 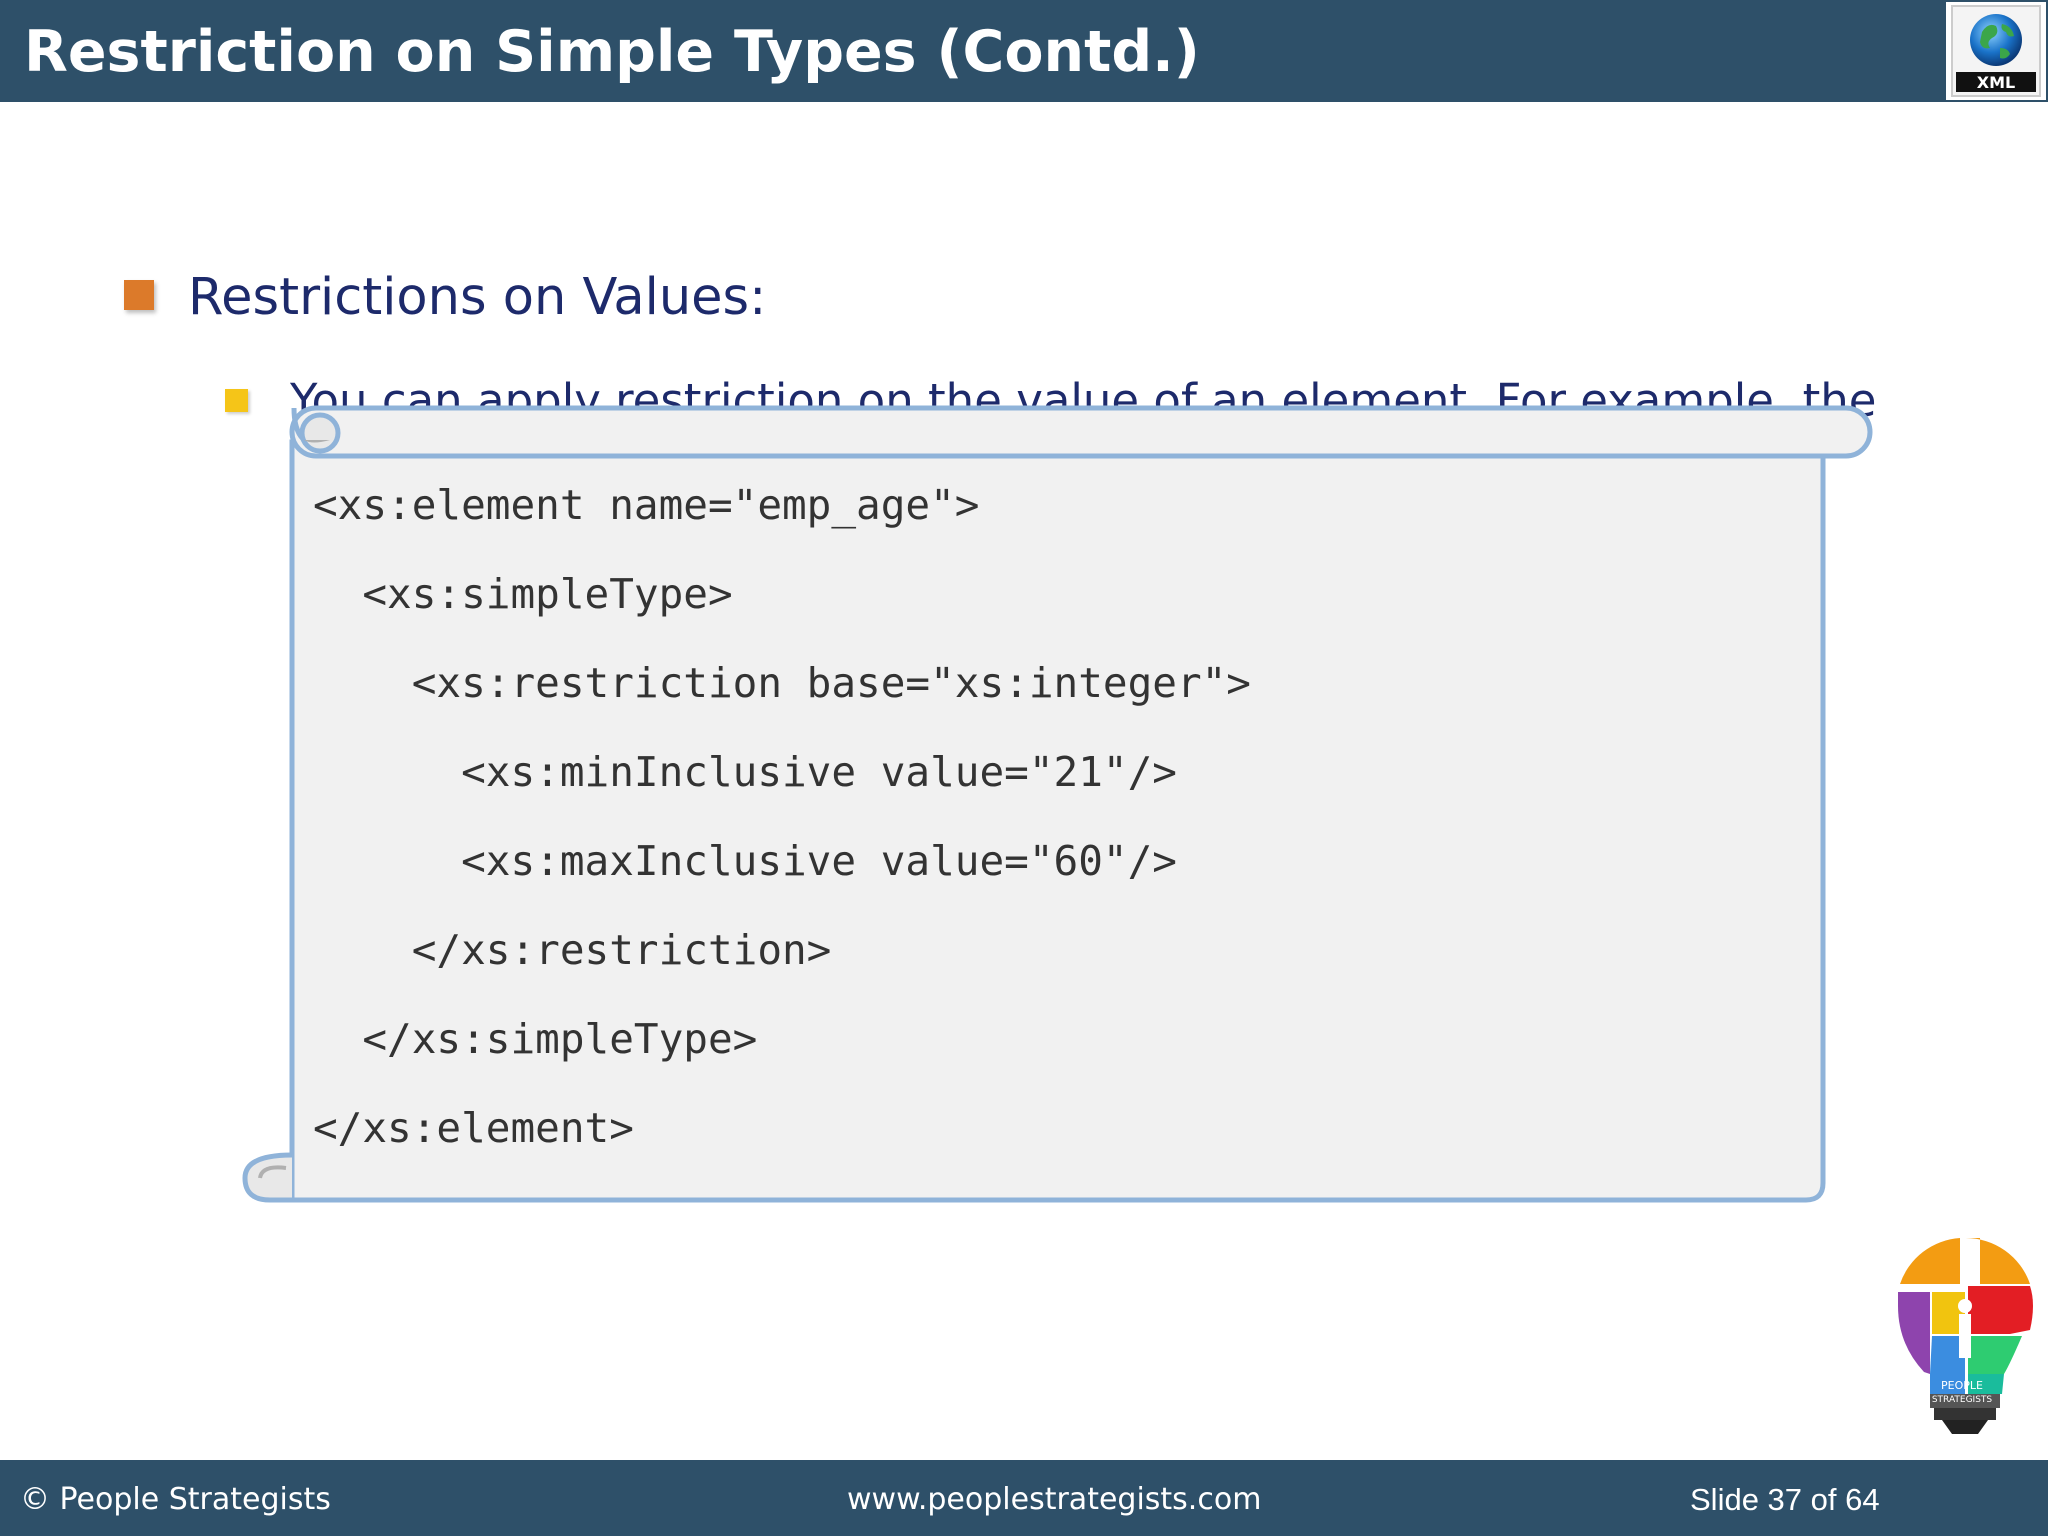 What do you see at coordinates (523, 594) in the screenshot?
I see `code-line: <xs:simpleType>` at bounding box center [523, 594].